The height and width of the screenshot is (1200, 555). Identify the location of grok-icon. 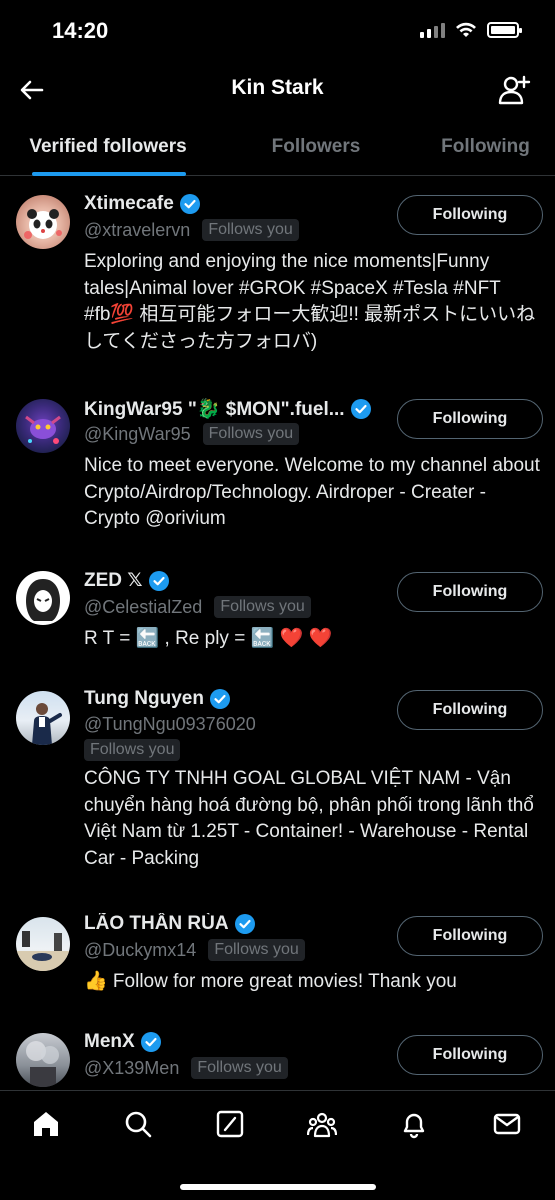
(230, 1124).